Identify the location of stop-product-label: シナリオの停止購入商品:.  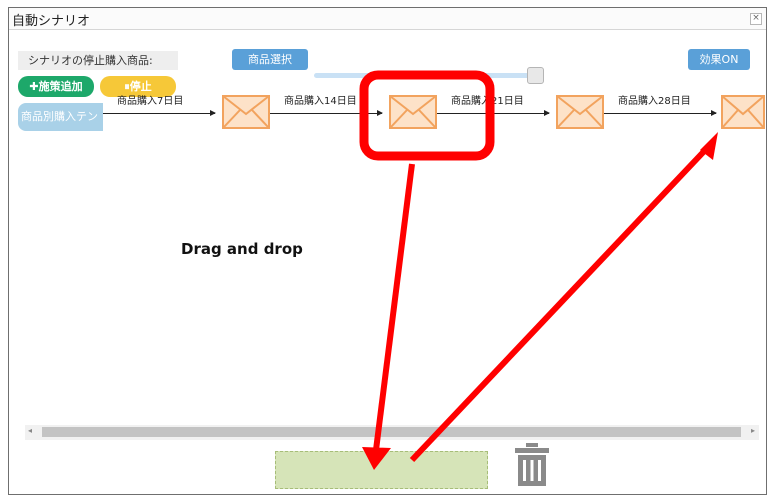
(98, 60).